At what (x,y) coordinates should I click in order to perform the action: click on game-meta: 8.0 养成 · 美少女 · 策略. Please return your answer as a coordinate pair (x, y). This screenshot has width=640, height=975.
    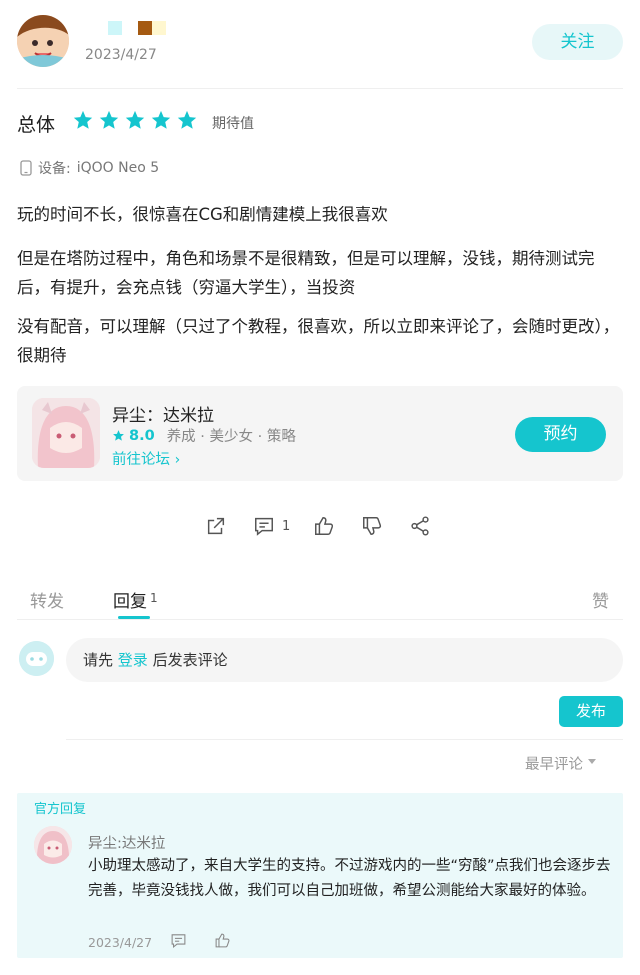
    Looking at the image, I should click on (204, 435).